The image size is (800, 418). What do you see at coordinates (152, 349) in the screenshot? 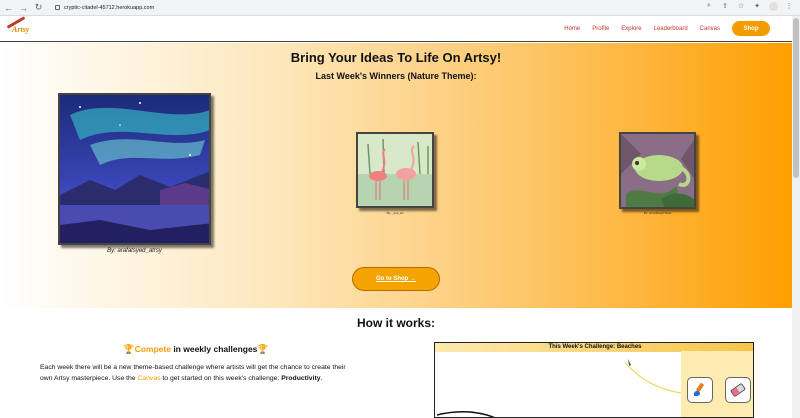
I see `compete-word: Compete` at bounding box center [152, 349].